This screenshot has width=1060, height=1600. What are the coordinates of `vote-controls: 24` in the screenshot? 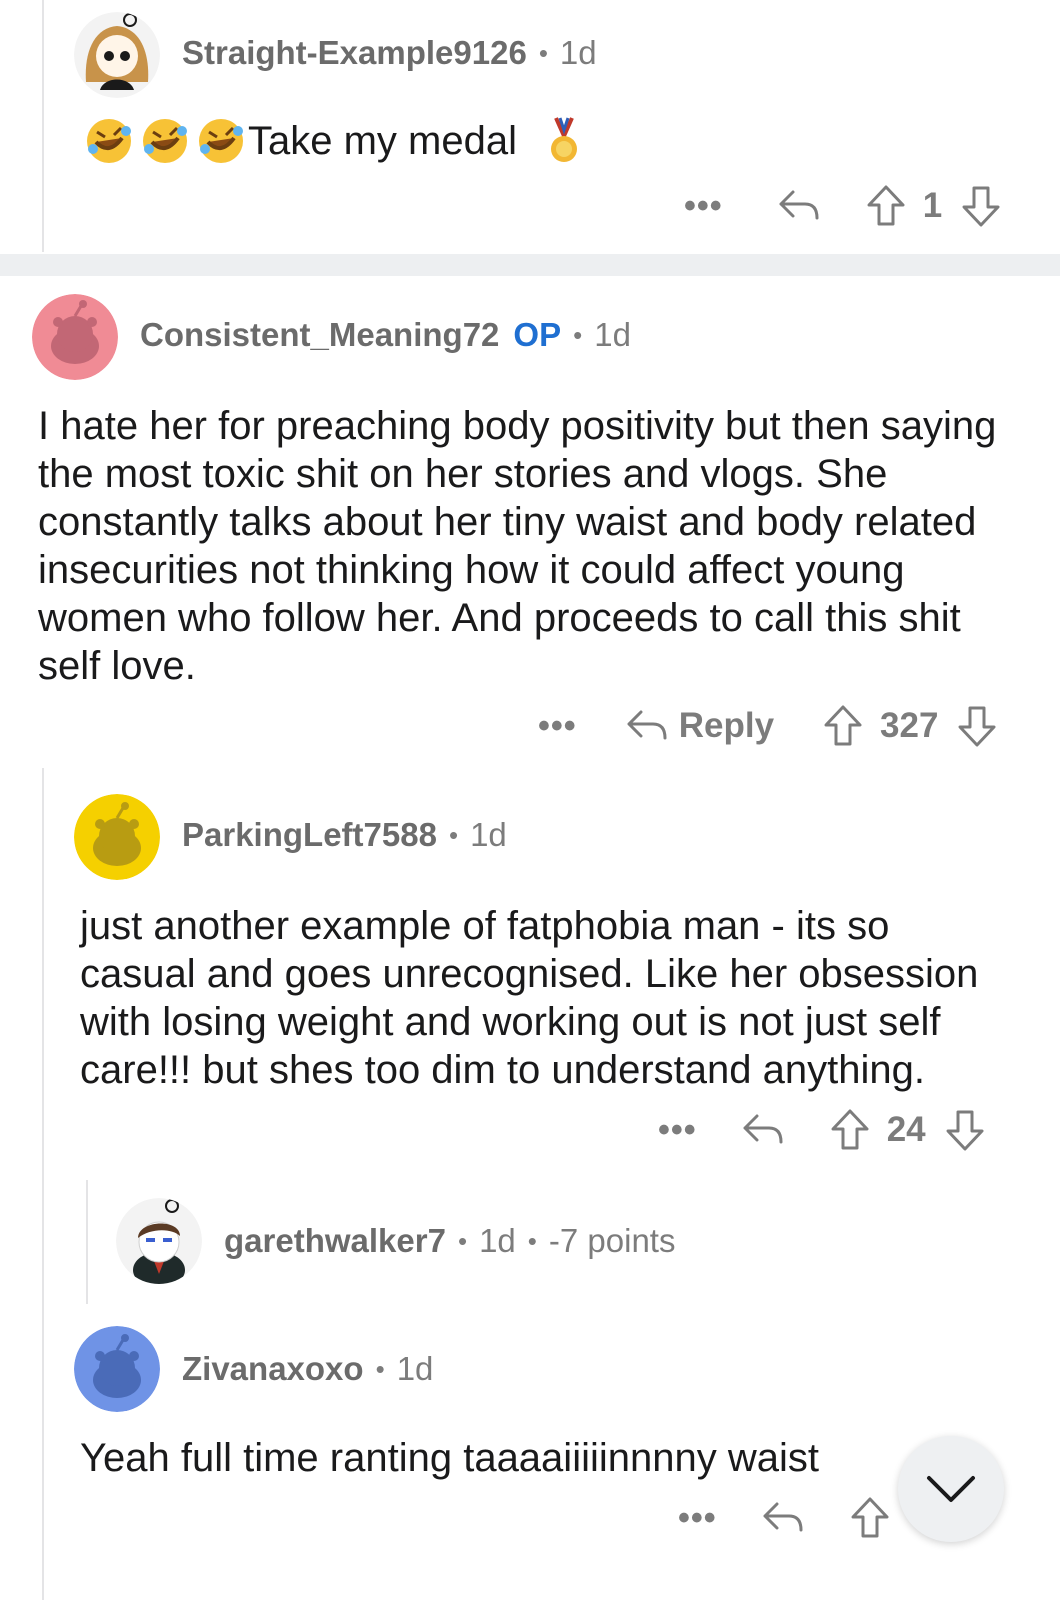 It's located at (907, 1130).